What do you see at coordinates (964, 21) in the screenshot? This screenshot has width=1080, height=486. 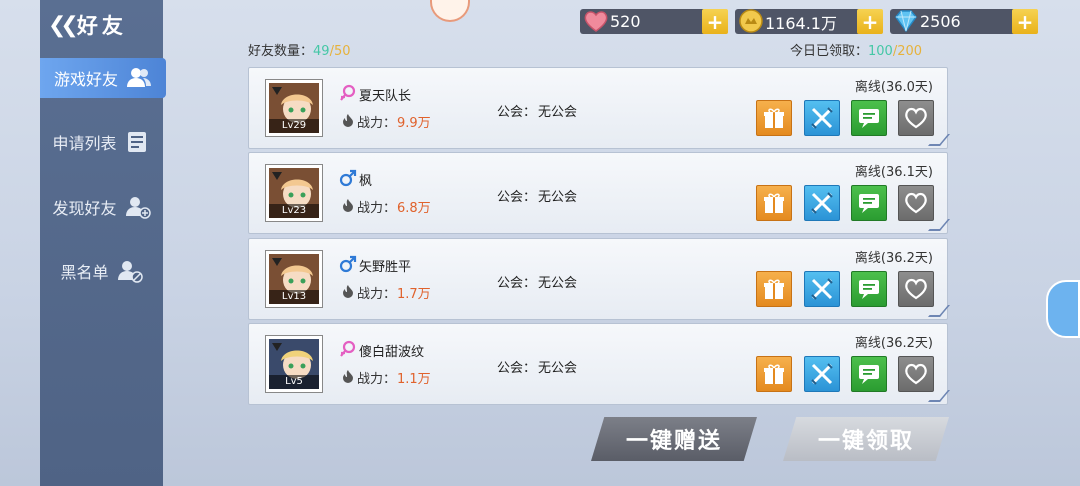 I see `diamond-resource: 2506 +` at bounding box center [964, 21].